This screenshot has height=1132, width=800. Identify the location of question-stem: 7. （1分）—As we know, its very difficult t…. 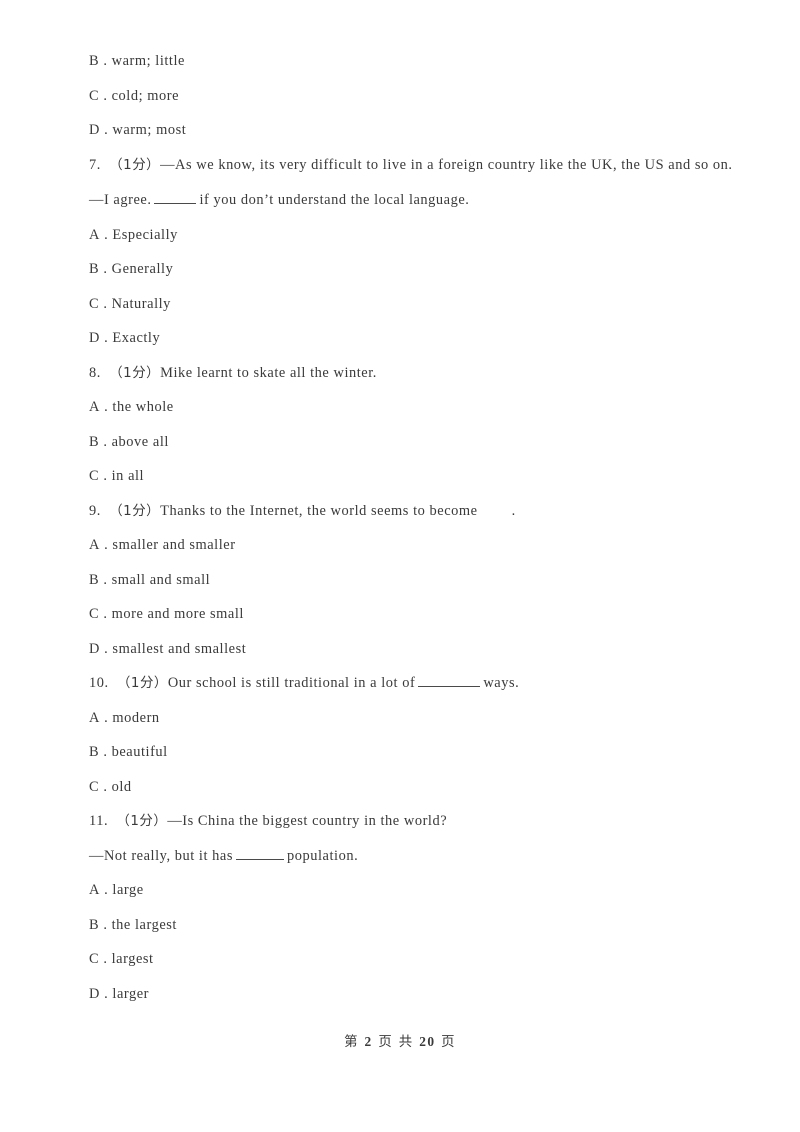
(400, 166).